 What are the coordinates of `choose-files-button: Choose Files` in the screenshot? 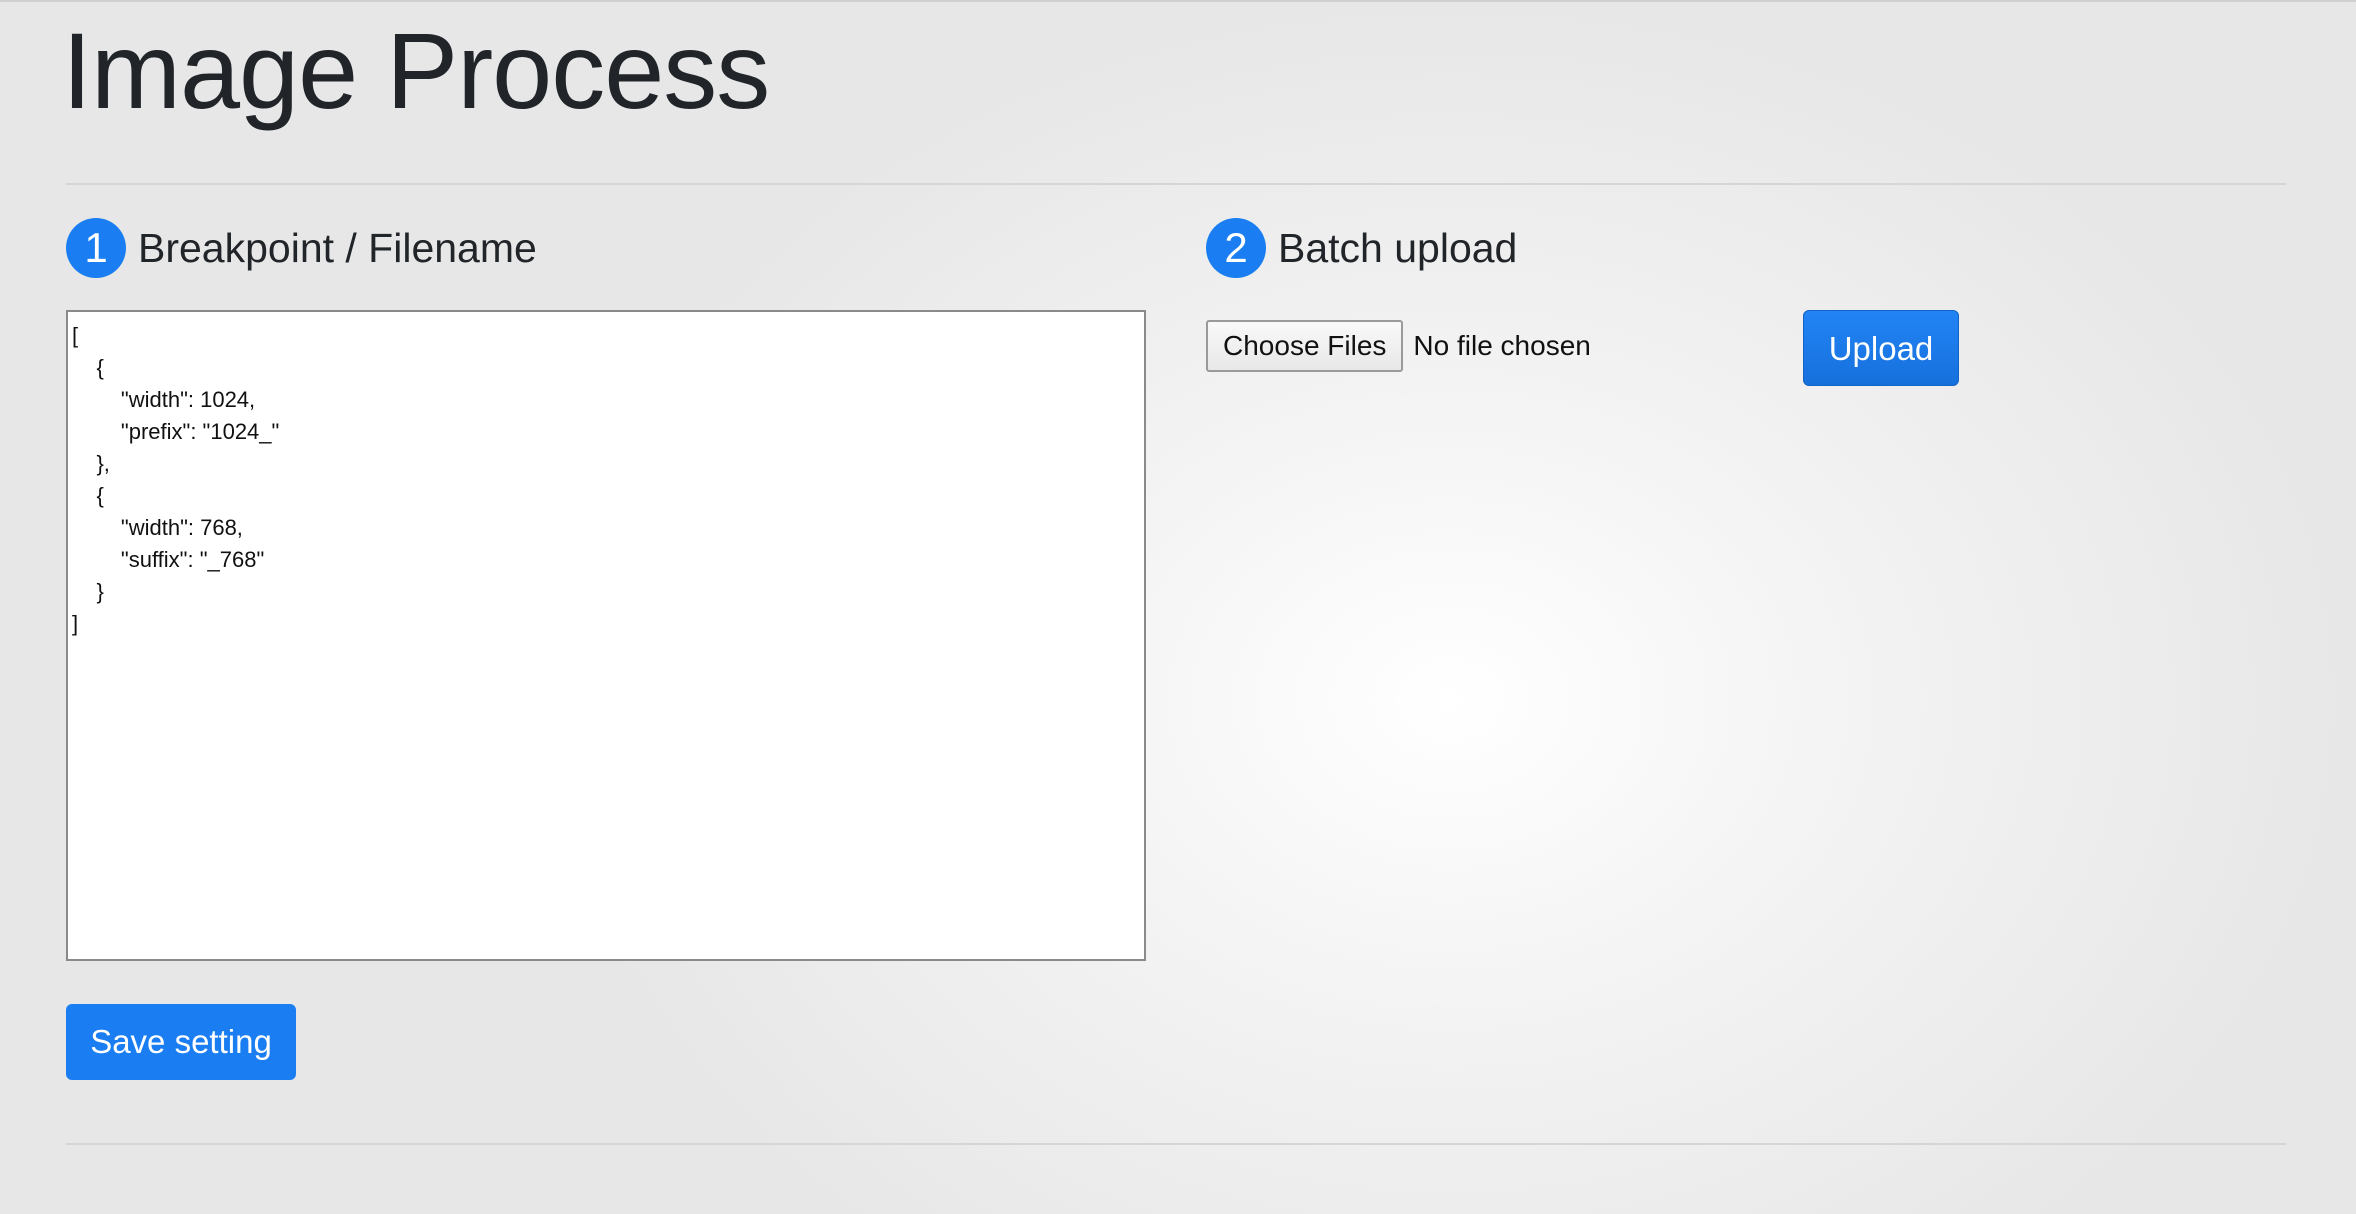 It's located at (1305, 346).